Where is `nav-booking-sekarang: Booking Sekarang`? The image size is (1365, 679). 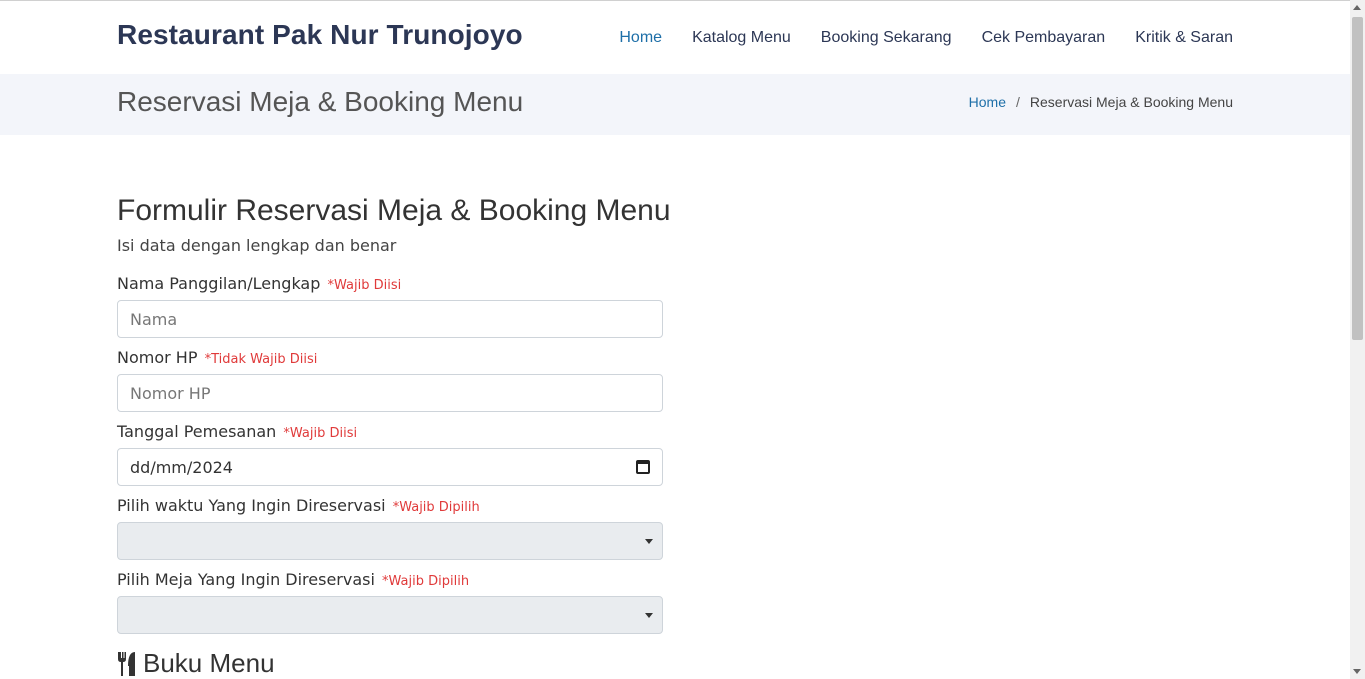
nav-booking-sekarang: Booking Sekarang is located at coordinates (886, 38).